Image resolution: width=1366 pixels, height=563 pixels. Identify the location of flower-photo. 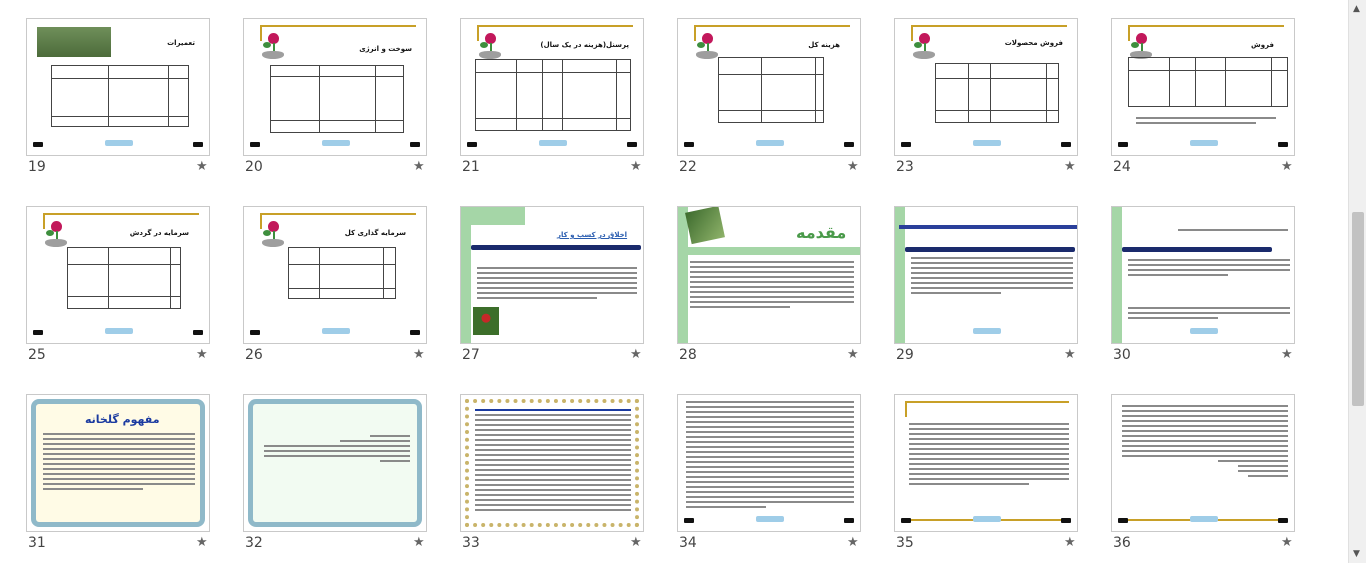
(486, 321).